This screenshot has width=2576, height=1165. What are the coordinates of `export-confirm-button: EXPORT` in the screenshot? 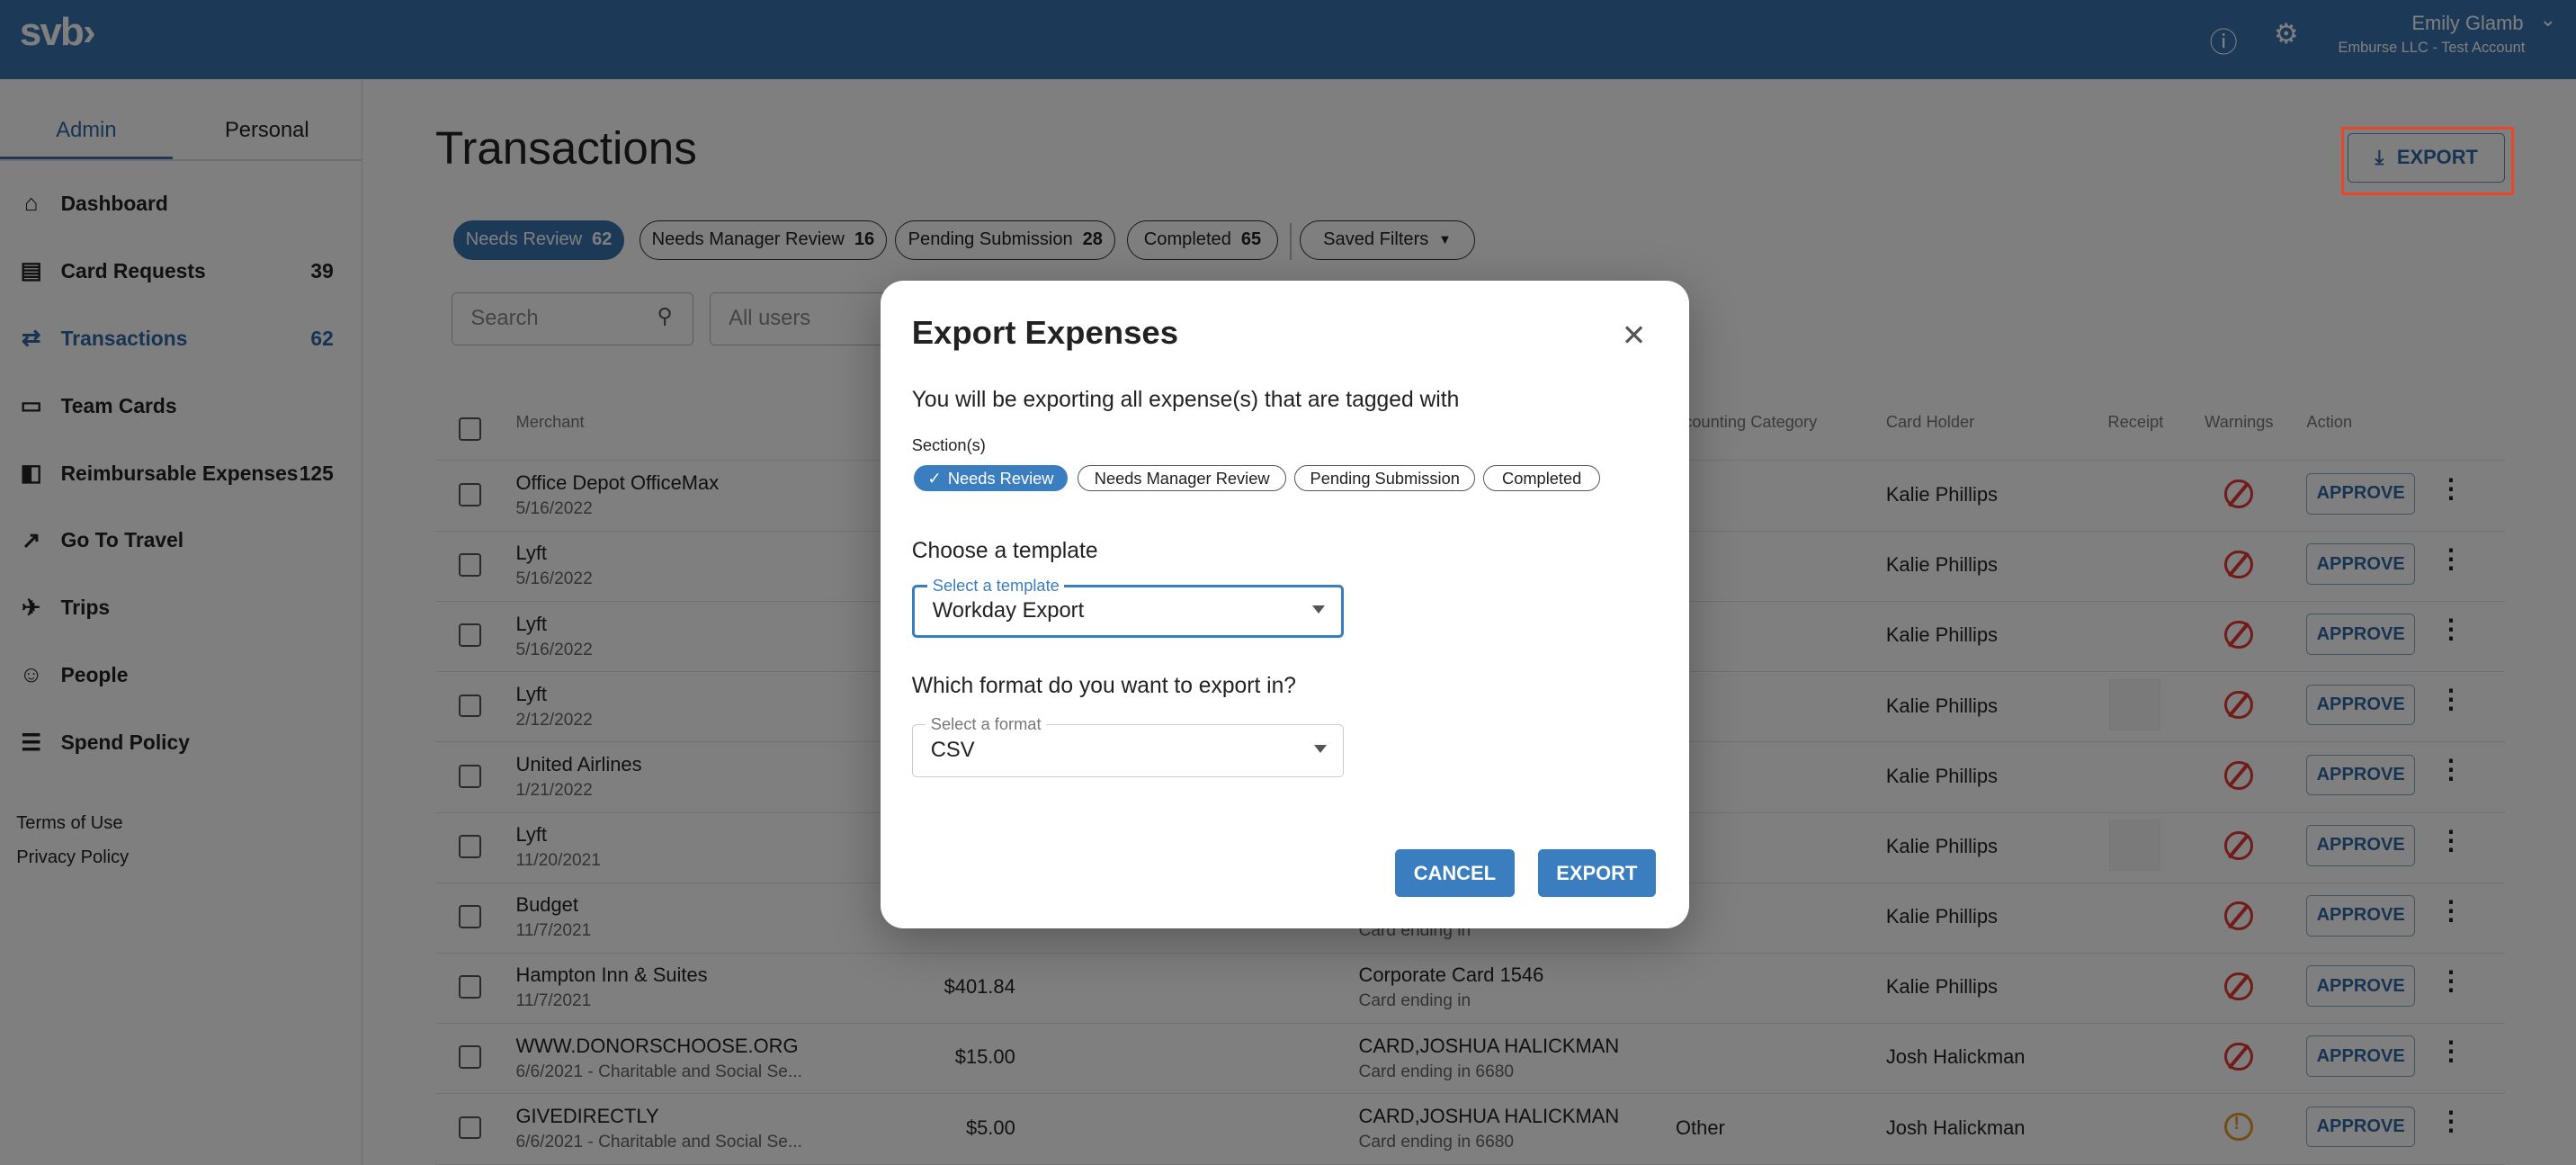 It's located at (1597, 873).